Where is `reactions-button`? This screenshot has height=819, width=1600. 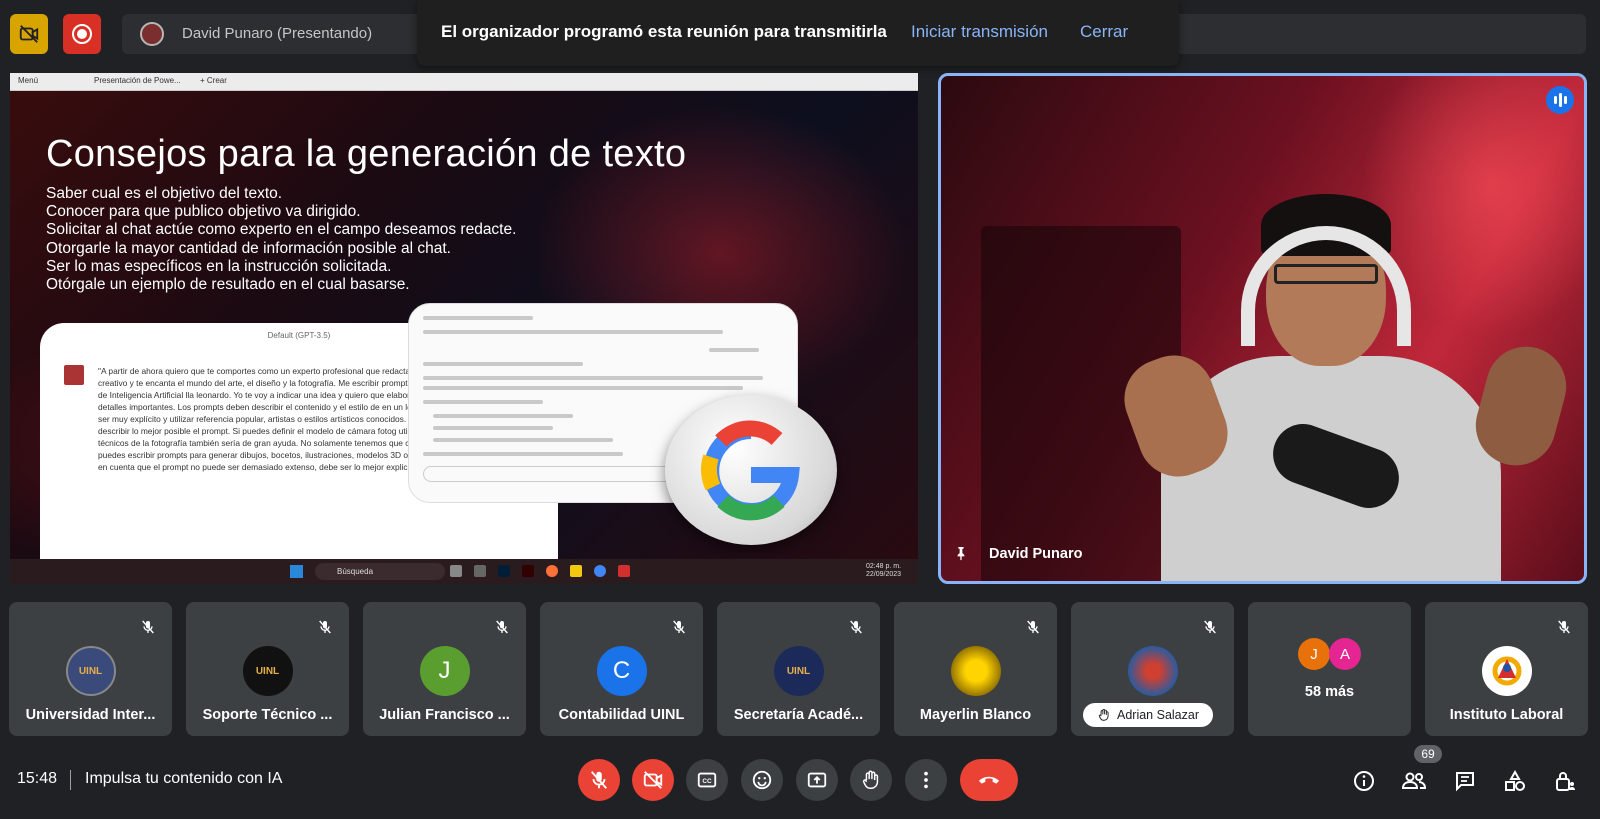 reactions-button is located at coordinates (762, 780).